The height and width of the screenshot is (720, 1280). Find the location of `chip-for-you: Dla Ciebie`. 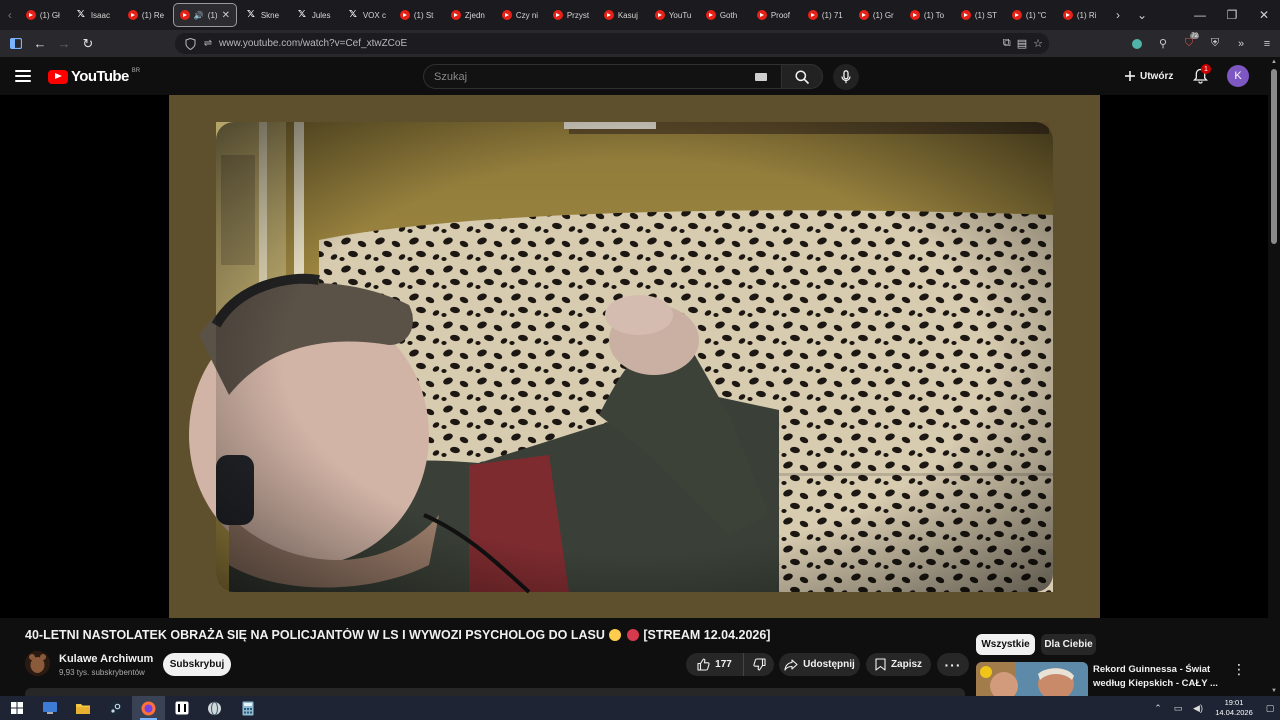

chip-for-you: Dla Ciebie is located at coordinates (1068, 644).